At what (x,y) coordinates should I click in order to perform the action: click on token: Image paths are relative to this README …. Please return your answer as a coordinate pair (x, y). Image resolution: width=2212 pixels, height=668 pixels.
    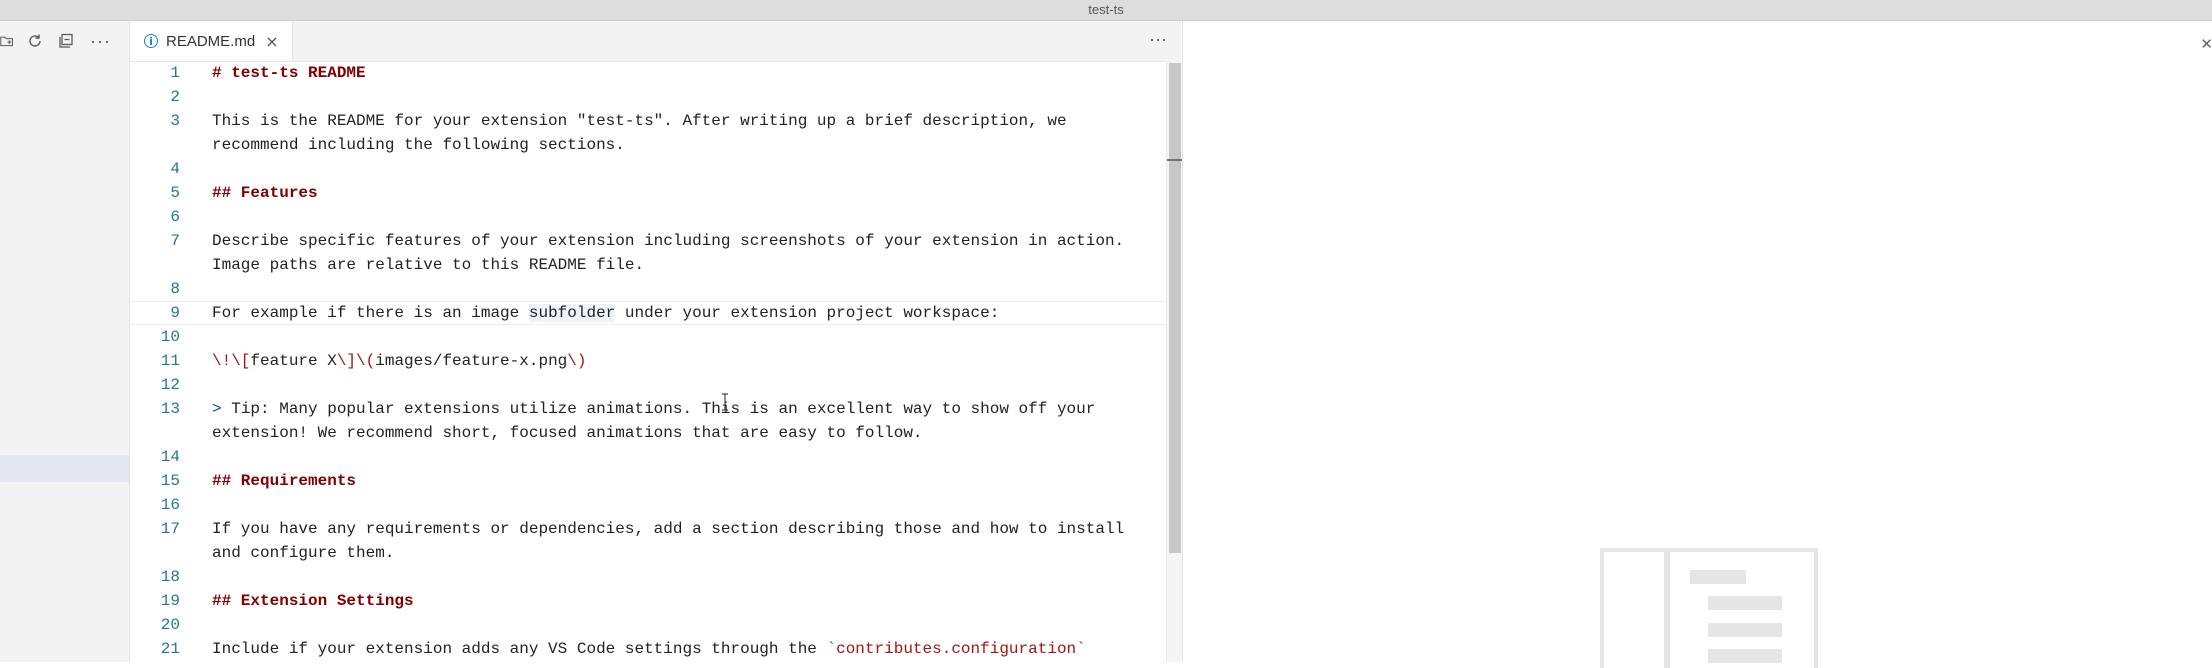
    Looking at the image, I should click on (428, 265).